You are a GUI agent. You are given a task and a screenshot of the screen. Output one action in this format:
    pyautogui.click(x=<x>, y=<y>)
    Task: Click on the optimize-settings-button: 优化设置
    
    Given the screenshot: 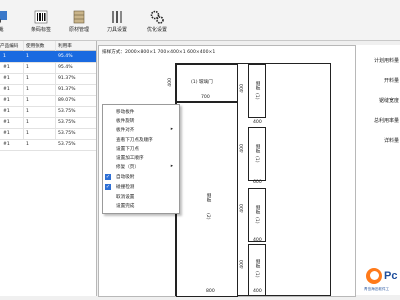 What is the action you would take?
    pyautogui.click(x=157, y=23)
    